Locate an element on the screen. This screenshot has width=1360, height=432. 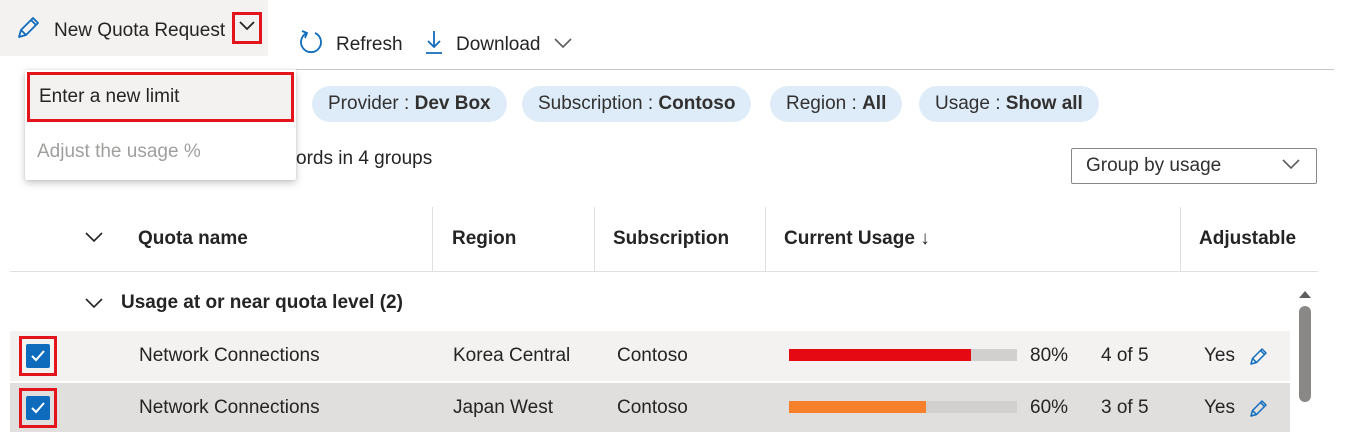
cell-usage-percent: 60% is located at coordinates (1049, 407).